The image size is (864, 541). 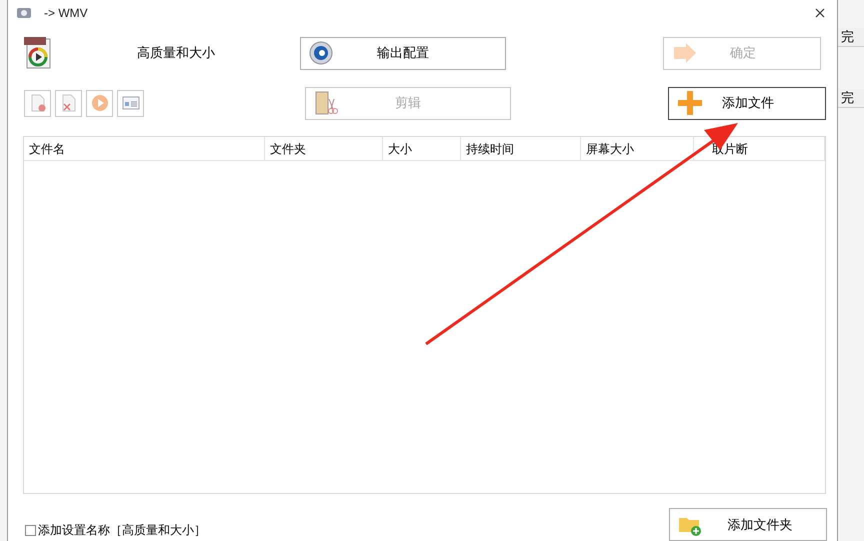 I want to click on column-header: 屏幕大小, so click(x=637, y=148).